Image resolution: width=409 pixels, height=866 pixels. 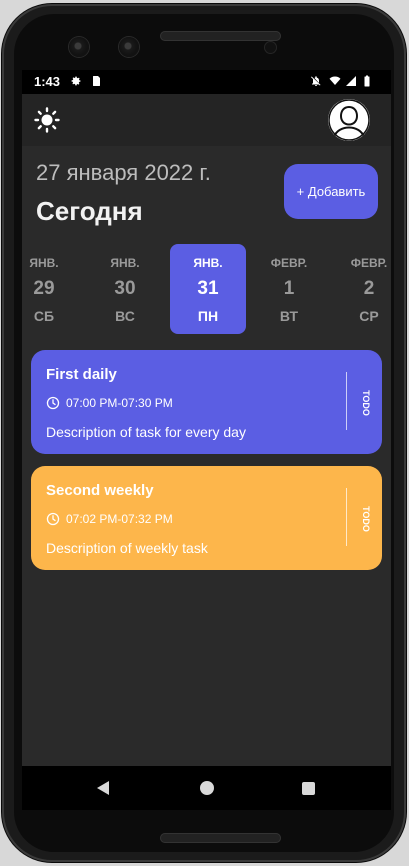 I want to click on date-weekday: ВТ, so click(x=289, y=316).